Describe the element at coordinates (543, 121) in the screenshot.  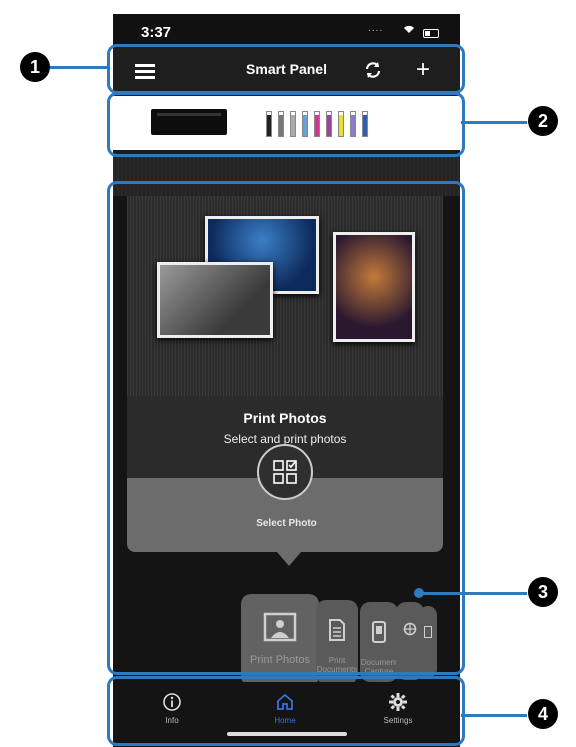
I see `callout-number-2: 2` at that location.